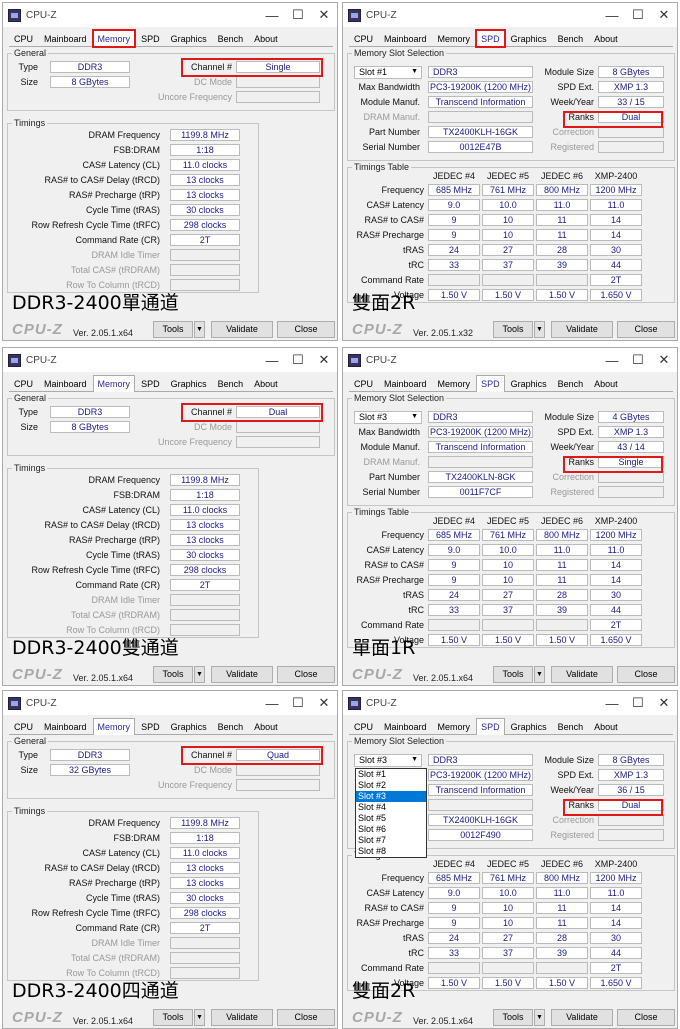 The width and height of the screenshot is (680, 1029). Describe the element at coordinates (391, 840) in the screenshot. I see `slot-option: Slot #7` at that location.